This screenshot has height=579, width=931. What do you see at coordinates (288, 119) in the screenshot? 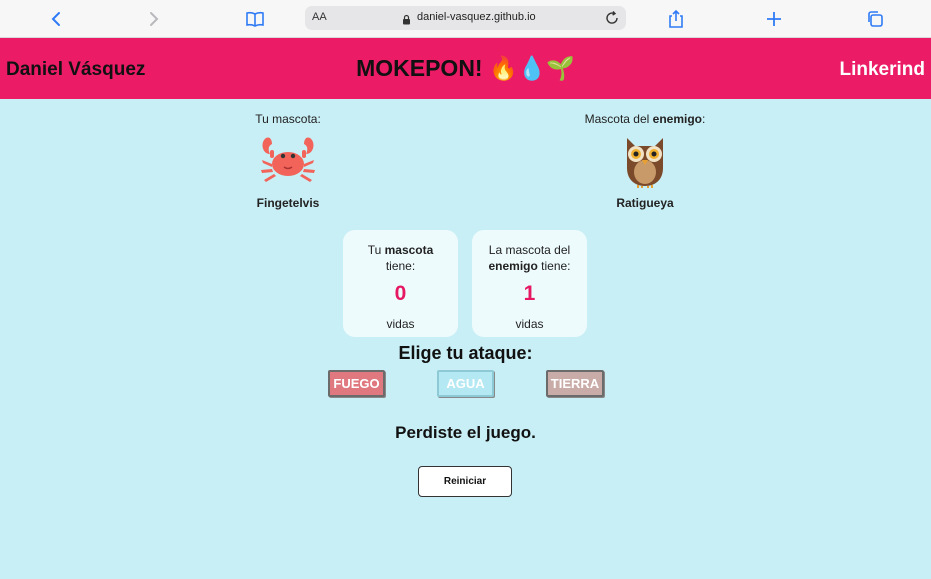
I see `player-pet-caption: Tu mascota:` at bounding box center [288, 119].